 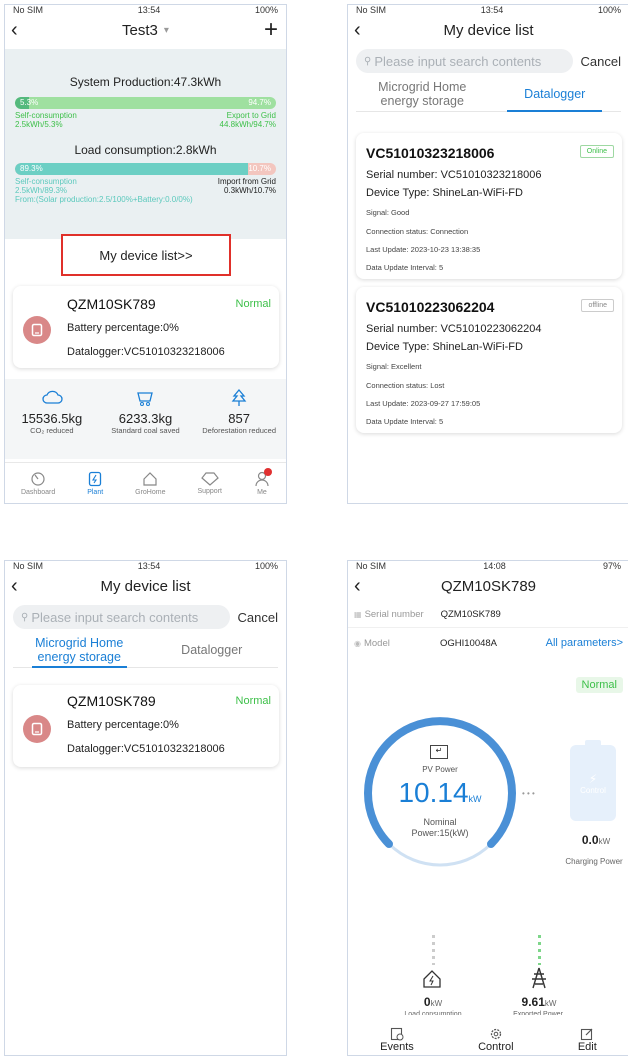 What do you see at coordinates (584, 643) in the screenshot?
I see `all-parameters-link: All parameters>` at bounding box center [584, 643].